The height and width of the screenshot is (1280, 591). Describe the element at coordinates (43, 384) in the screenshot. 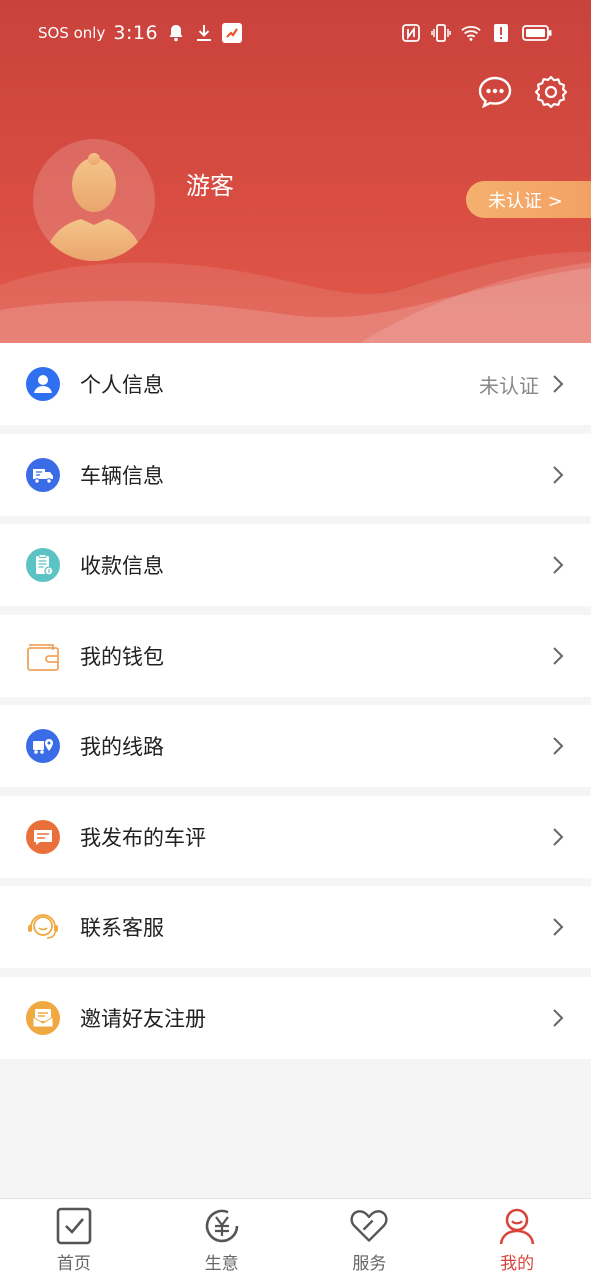

I see `person-icon` at that location.